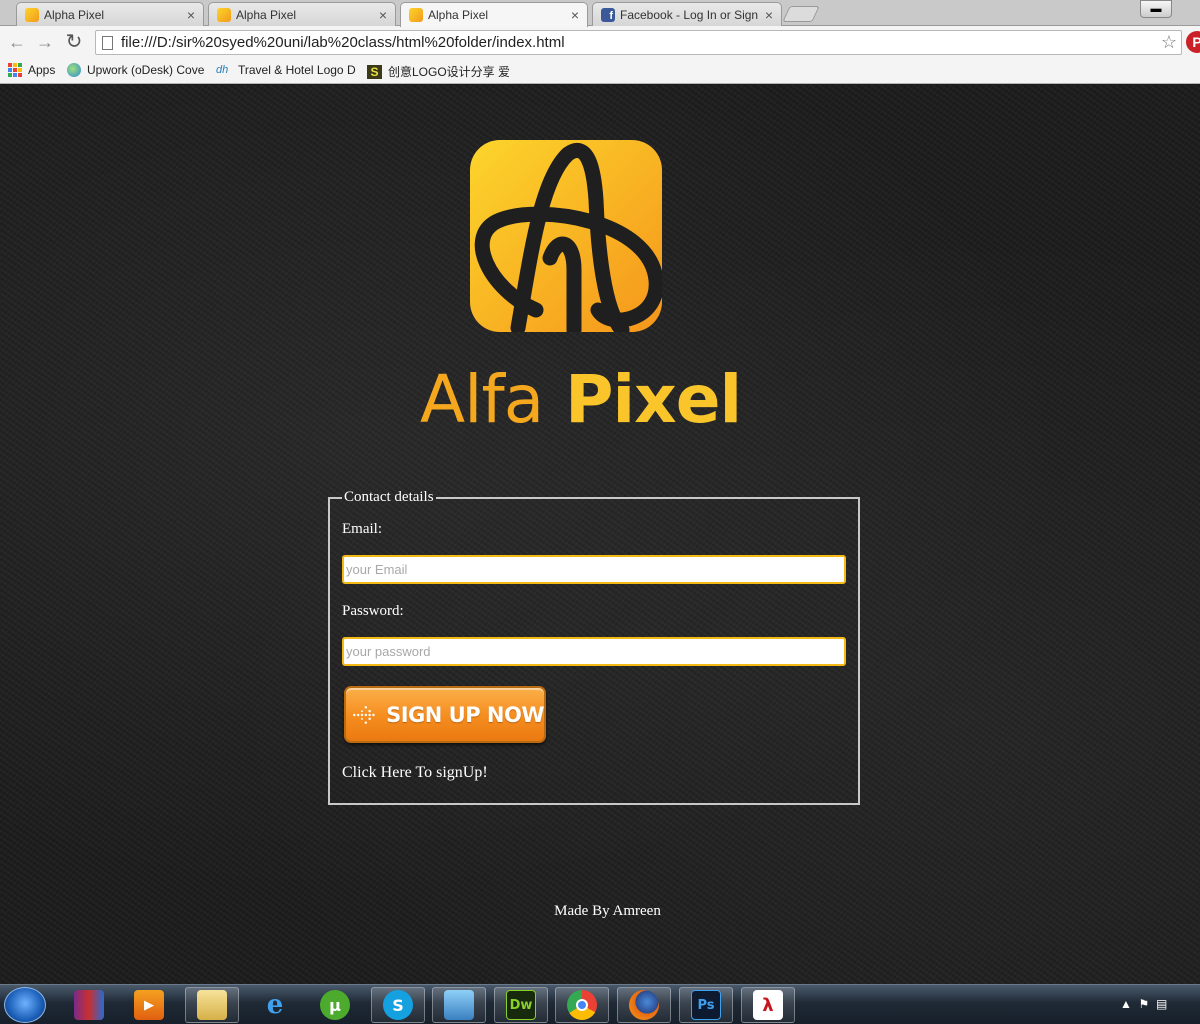  I want to click on sign-up-now-button: SIGN UP NOW, so click(445, 714).